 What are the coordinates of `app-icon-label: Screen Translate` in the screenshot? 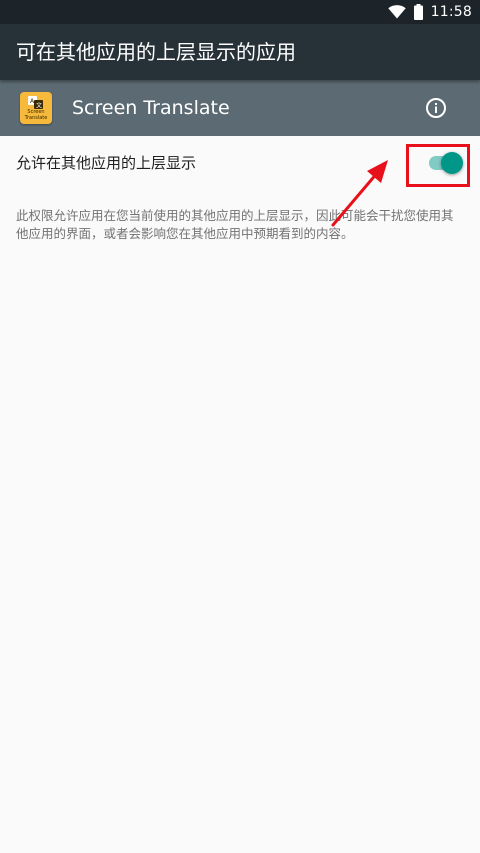 It's located at (36, 115).